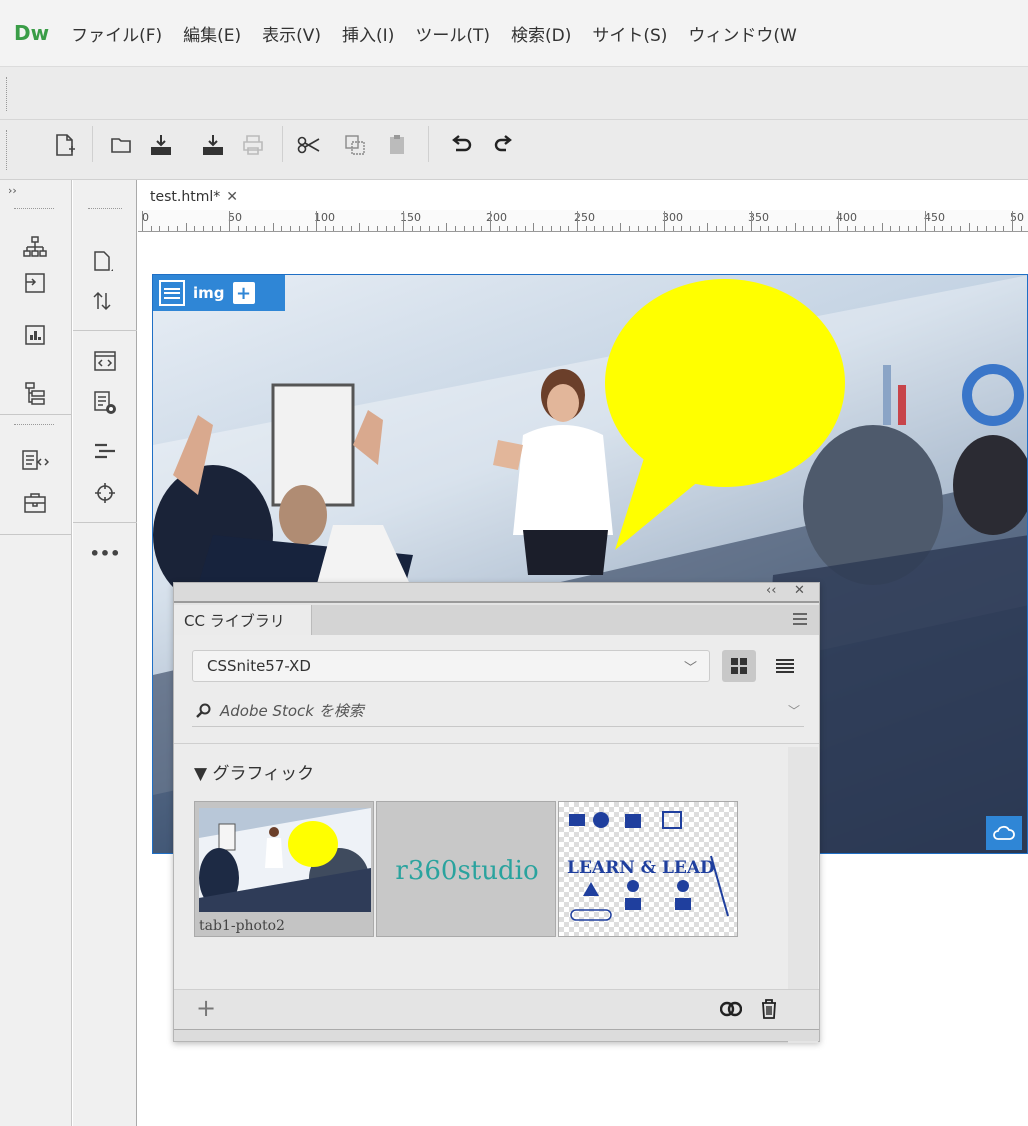  What do you see at coordinates (105, 403) in the screenshot?
I see `preview-icon` at bounding box center [105, 403].